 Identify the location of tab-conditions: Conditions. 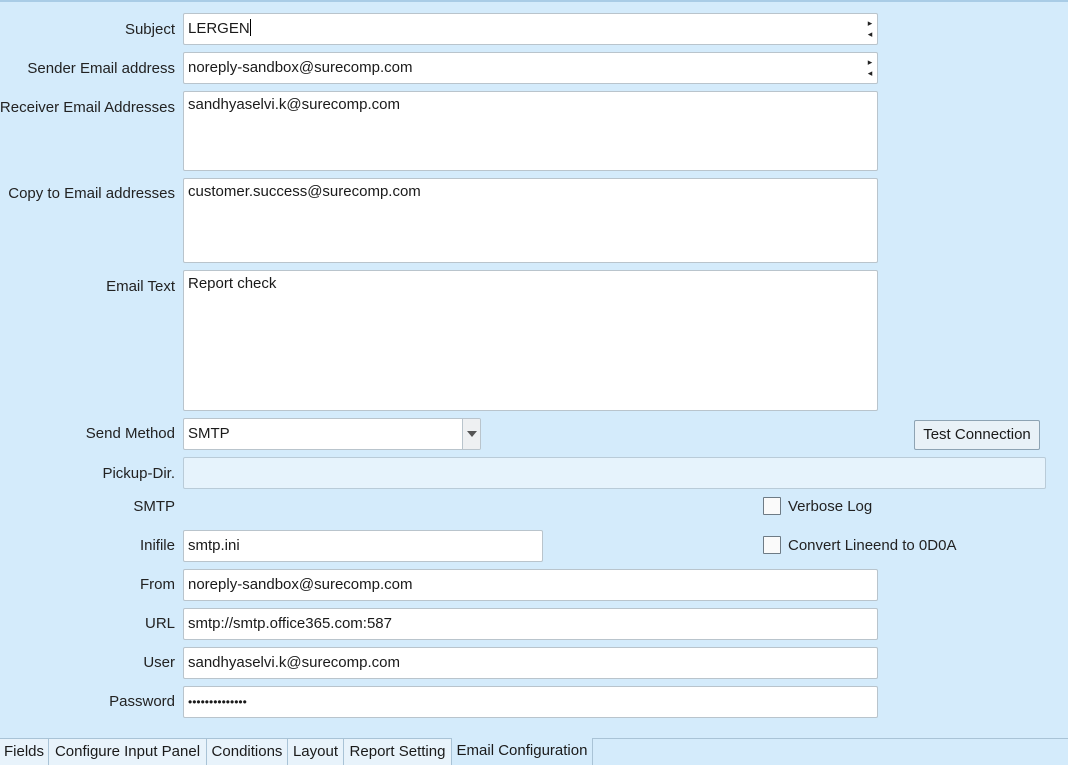
(247, 752).